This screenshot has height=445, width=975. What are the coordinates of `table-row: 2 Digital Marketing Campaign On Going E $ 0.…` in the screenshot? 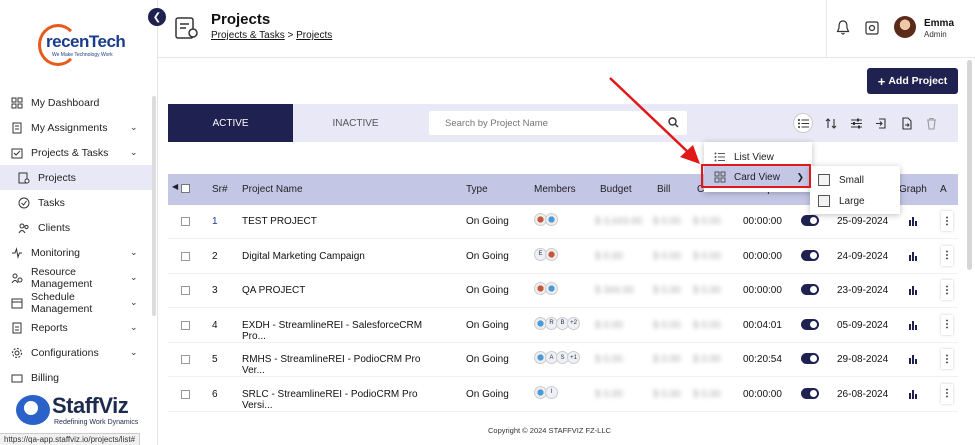 It's located at (563, 257).